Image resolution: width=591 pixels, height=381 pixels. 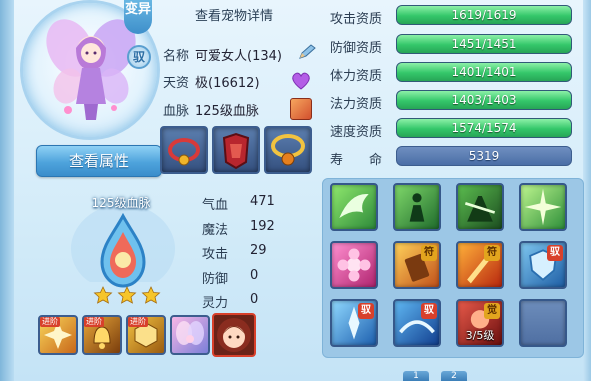 What do you see at coordinates (227, 83) in the screenshot?
I see `pet-aptitude-value: 极(16612)` at bounding box center [227, 83].